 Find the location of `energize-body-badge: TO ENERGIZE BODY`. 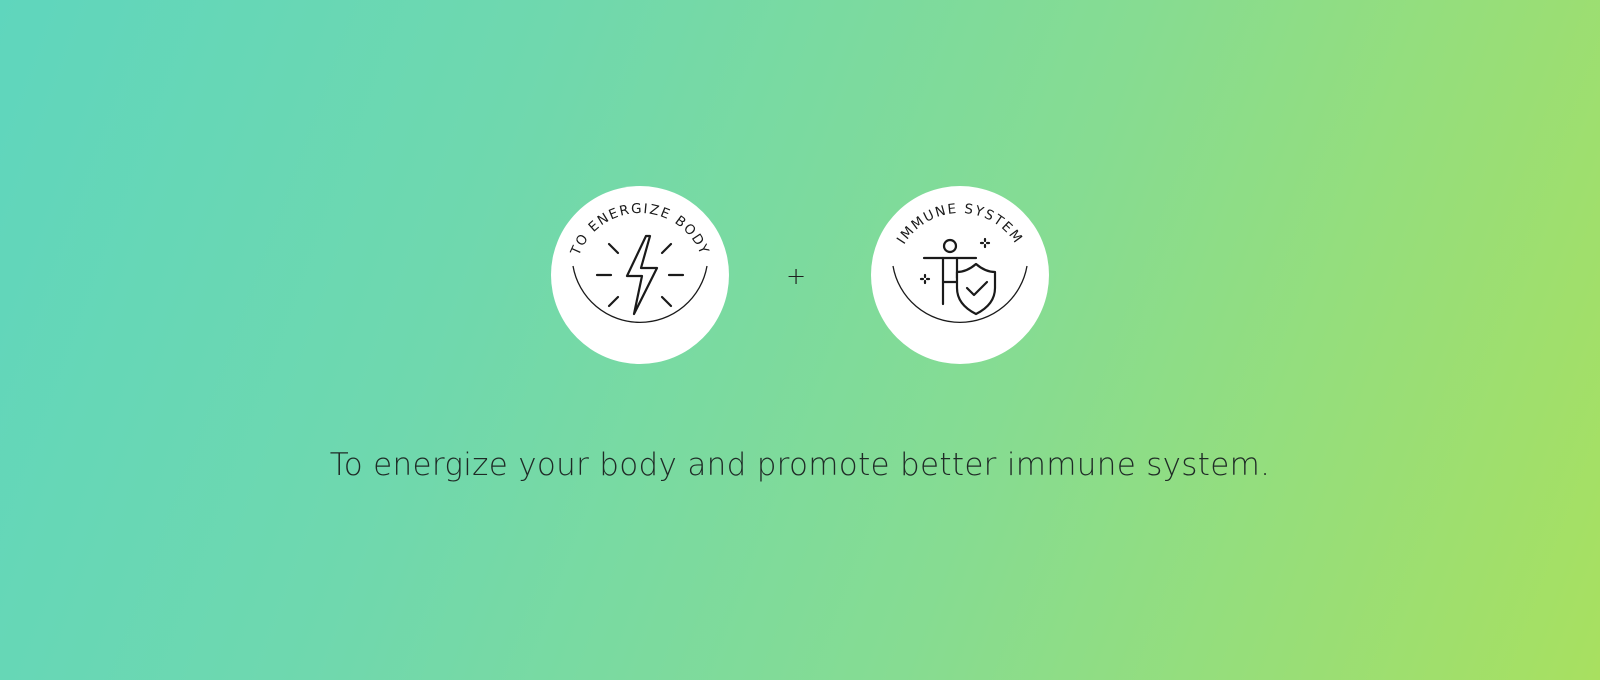

energize-body-badge: TO ENERGIZE BODY is located at coordinates (640, 275).